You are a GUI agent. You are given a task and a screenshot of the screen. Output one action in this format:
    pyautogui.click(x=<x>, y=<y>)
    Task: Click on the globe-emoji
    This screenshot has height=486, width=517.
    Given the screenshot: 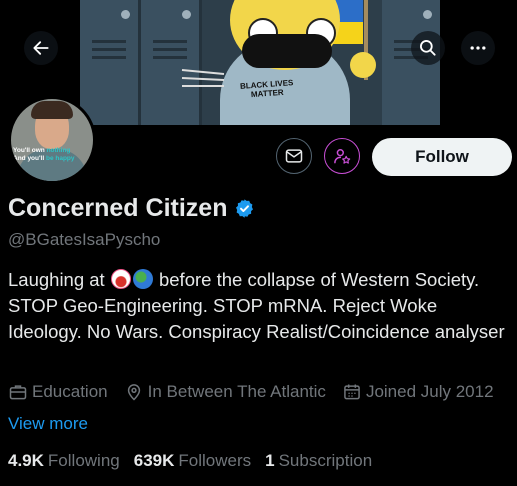 What is the action you would take?
    pyautogui.click(x=142, y=279)
    